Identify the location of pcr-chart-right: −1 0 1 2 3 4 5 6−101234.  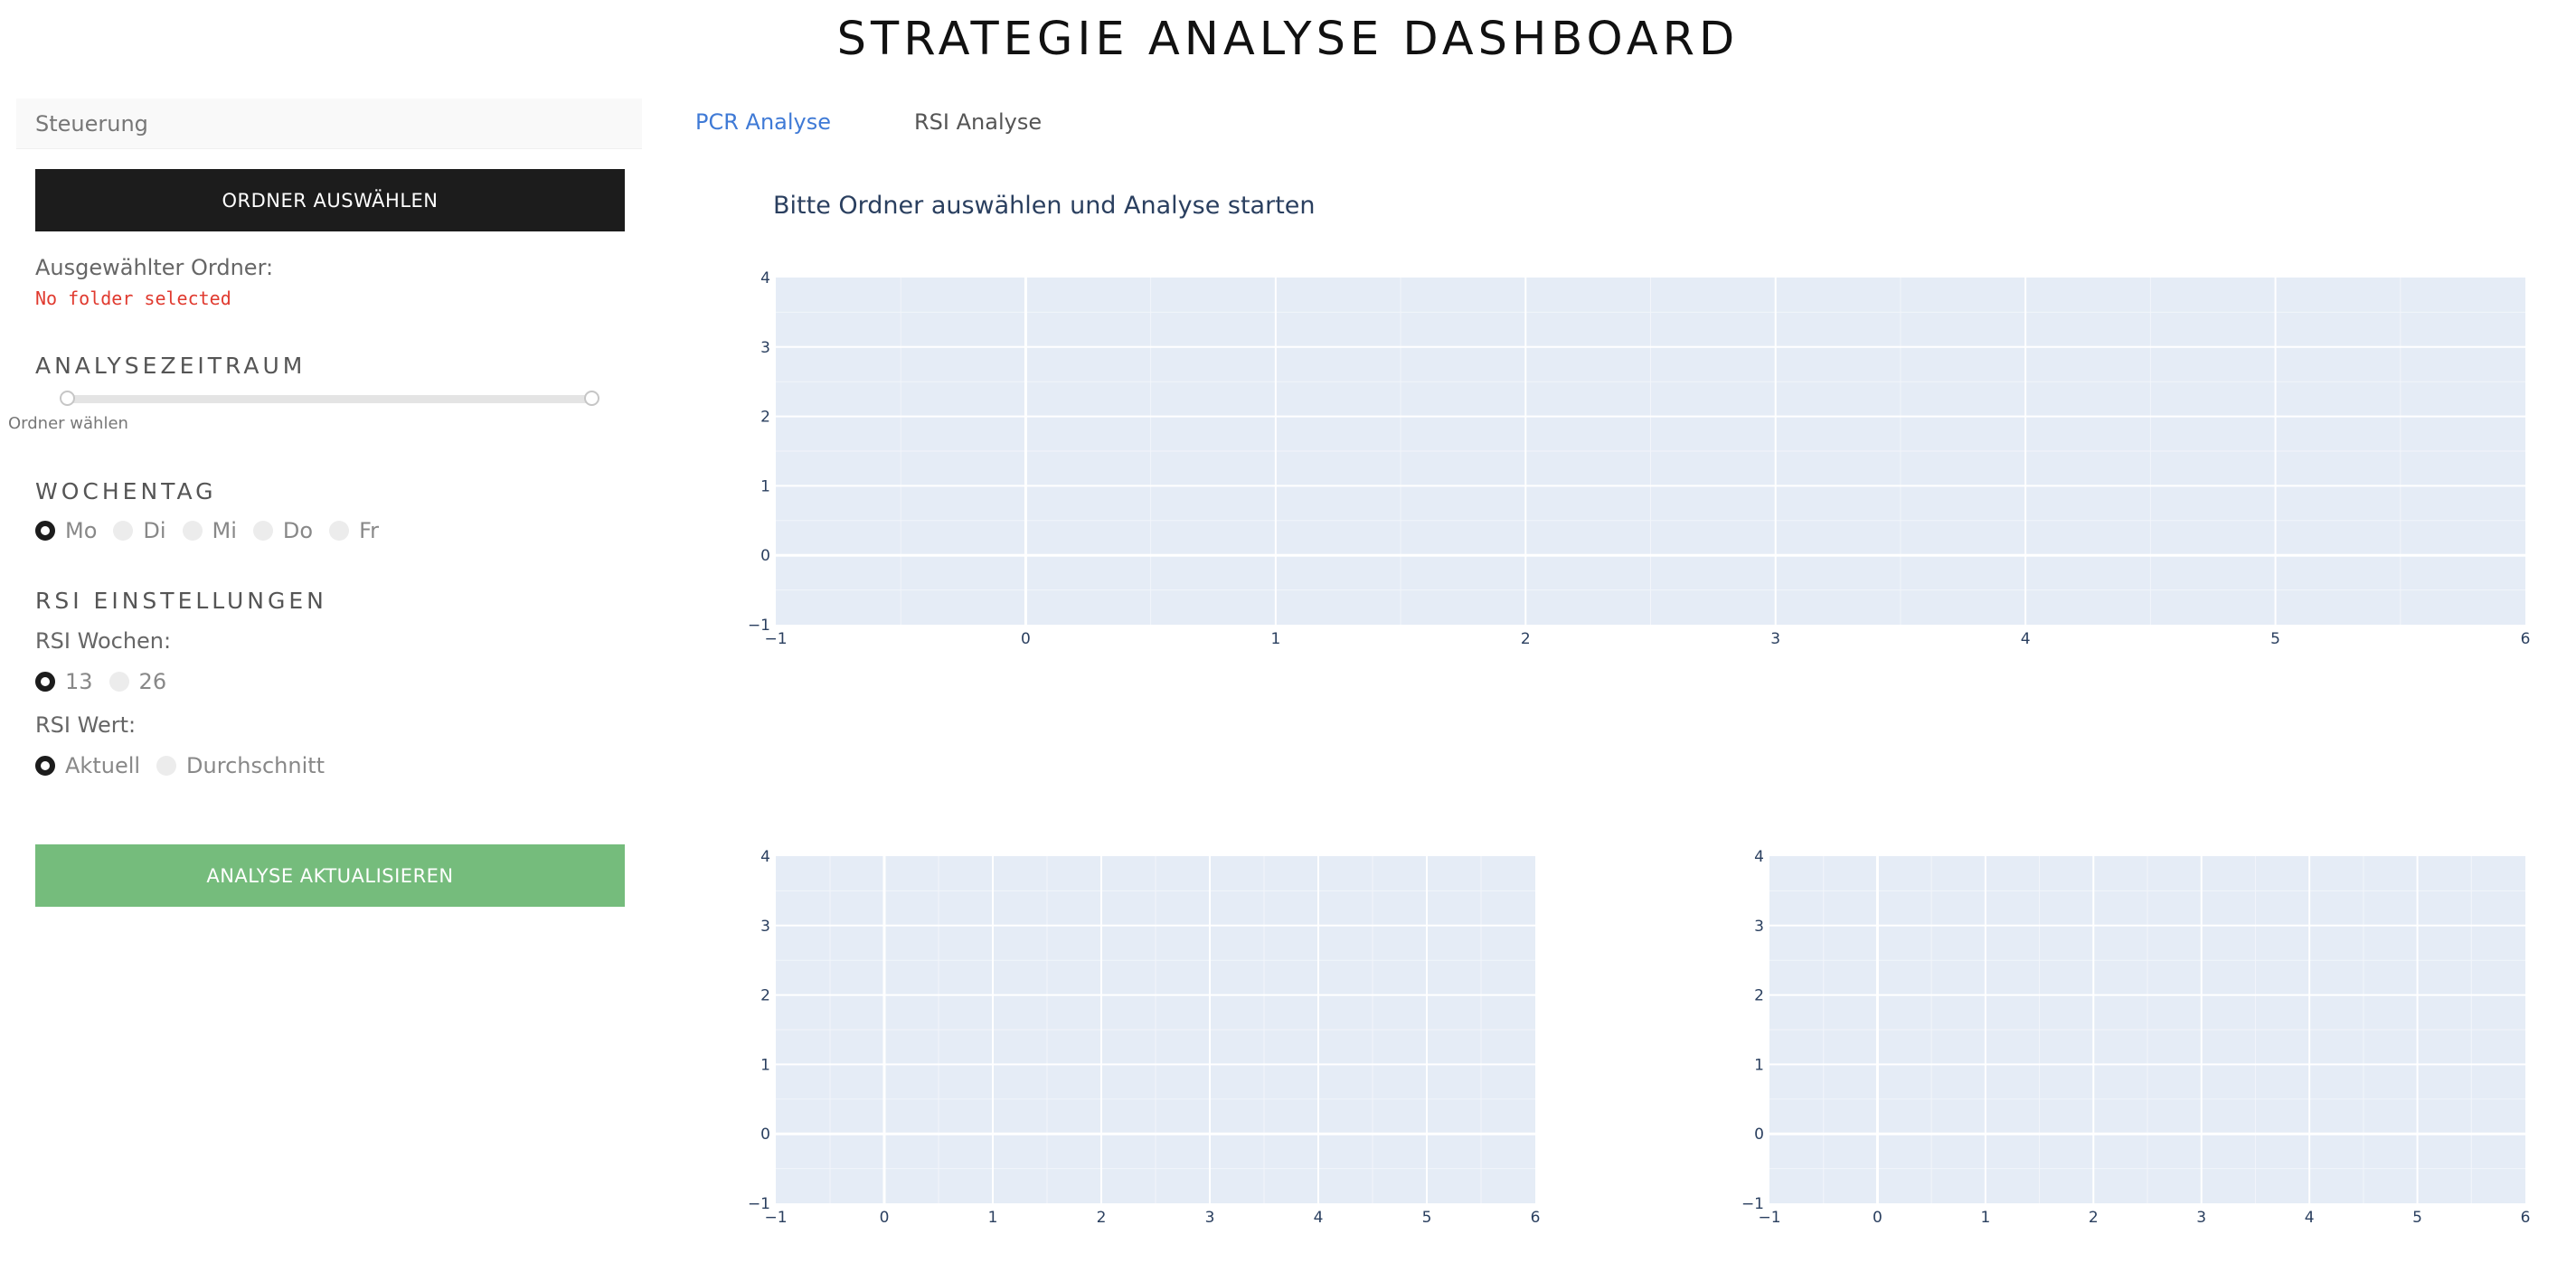
(2135, 1037).